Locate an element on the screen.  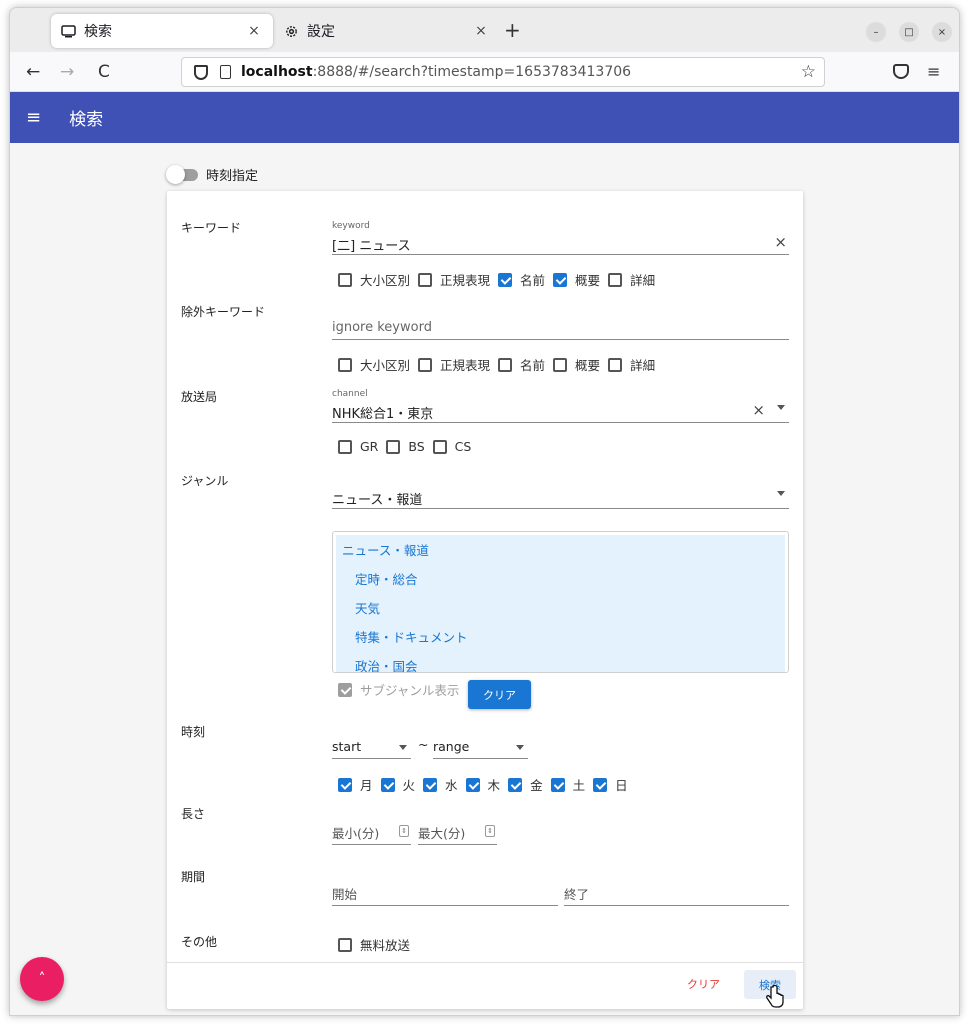
weekday-checkbox-thu: 木 is located at coordinates (482, 784).